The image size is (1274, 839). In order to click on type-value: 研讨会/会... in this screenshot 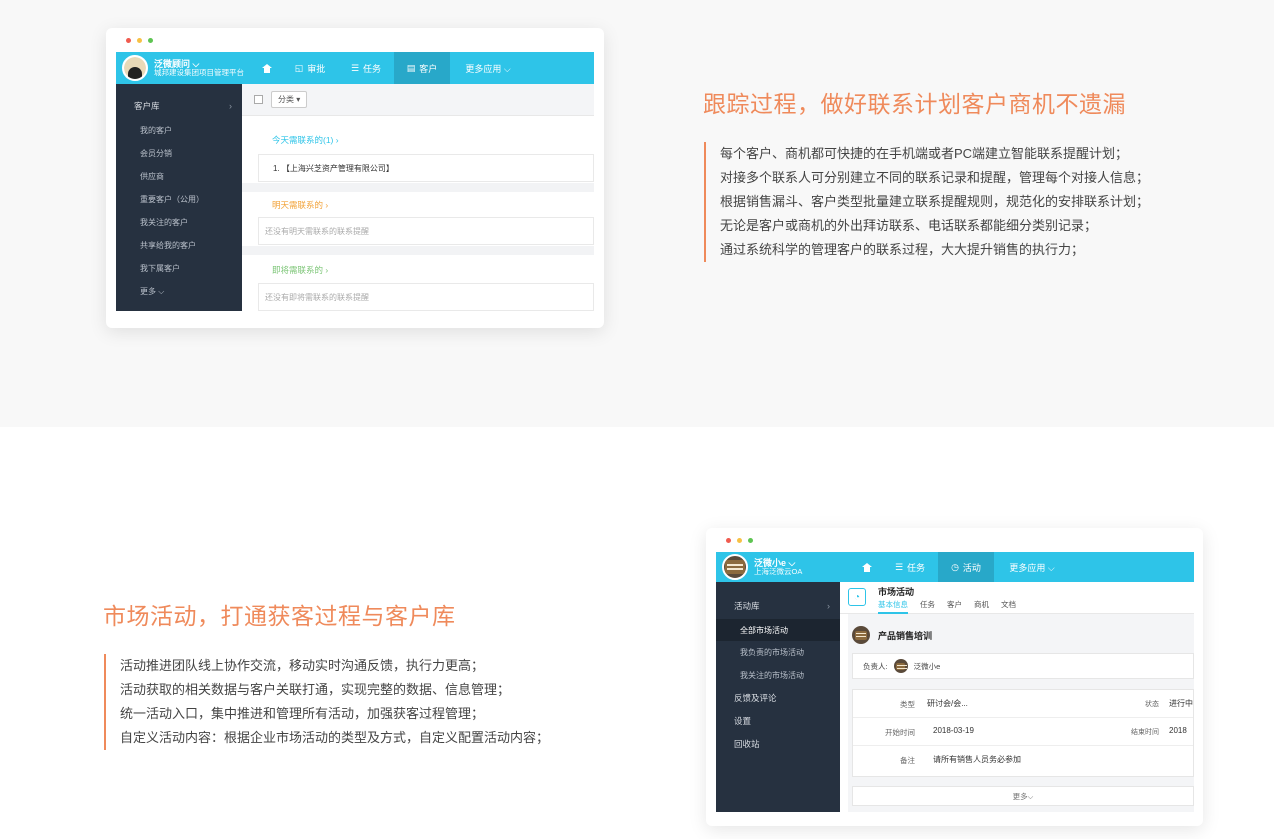, I will do `click(947, 703)`.